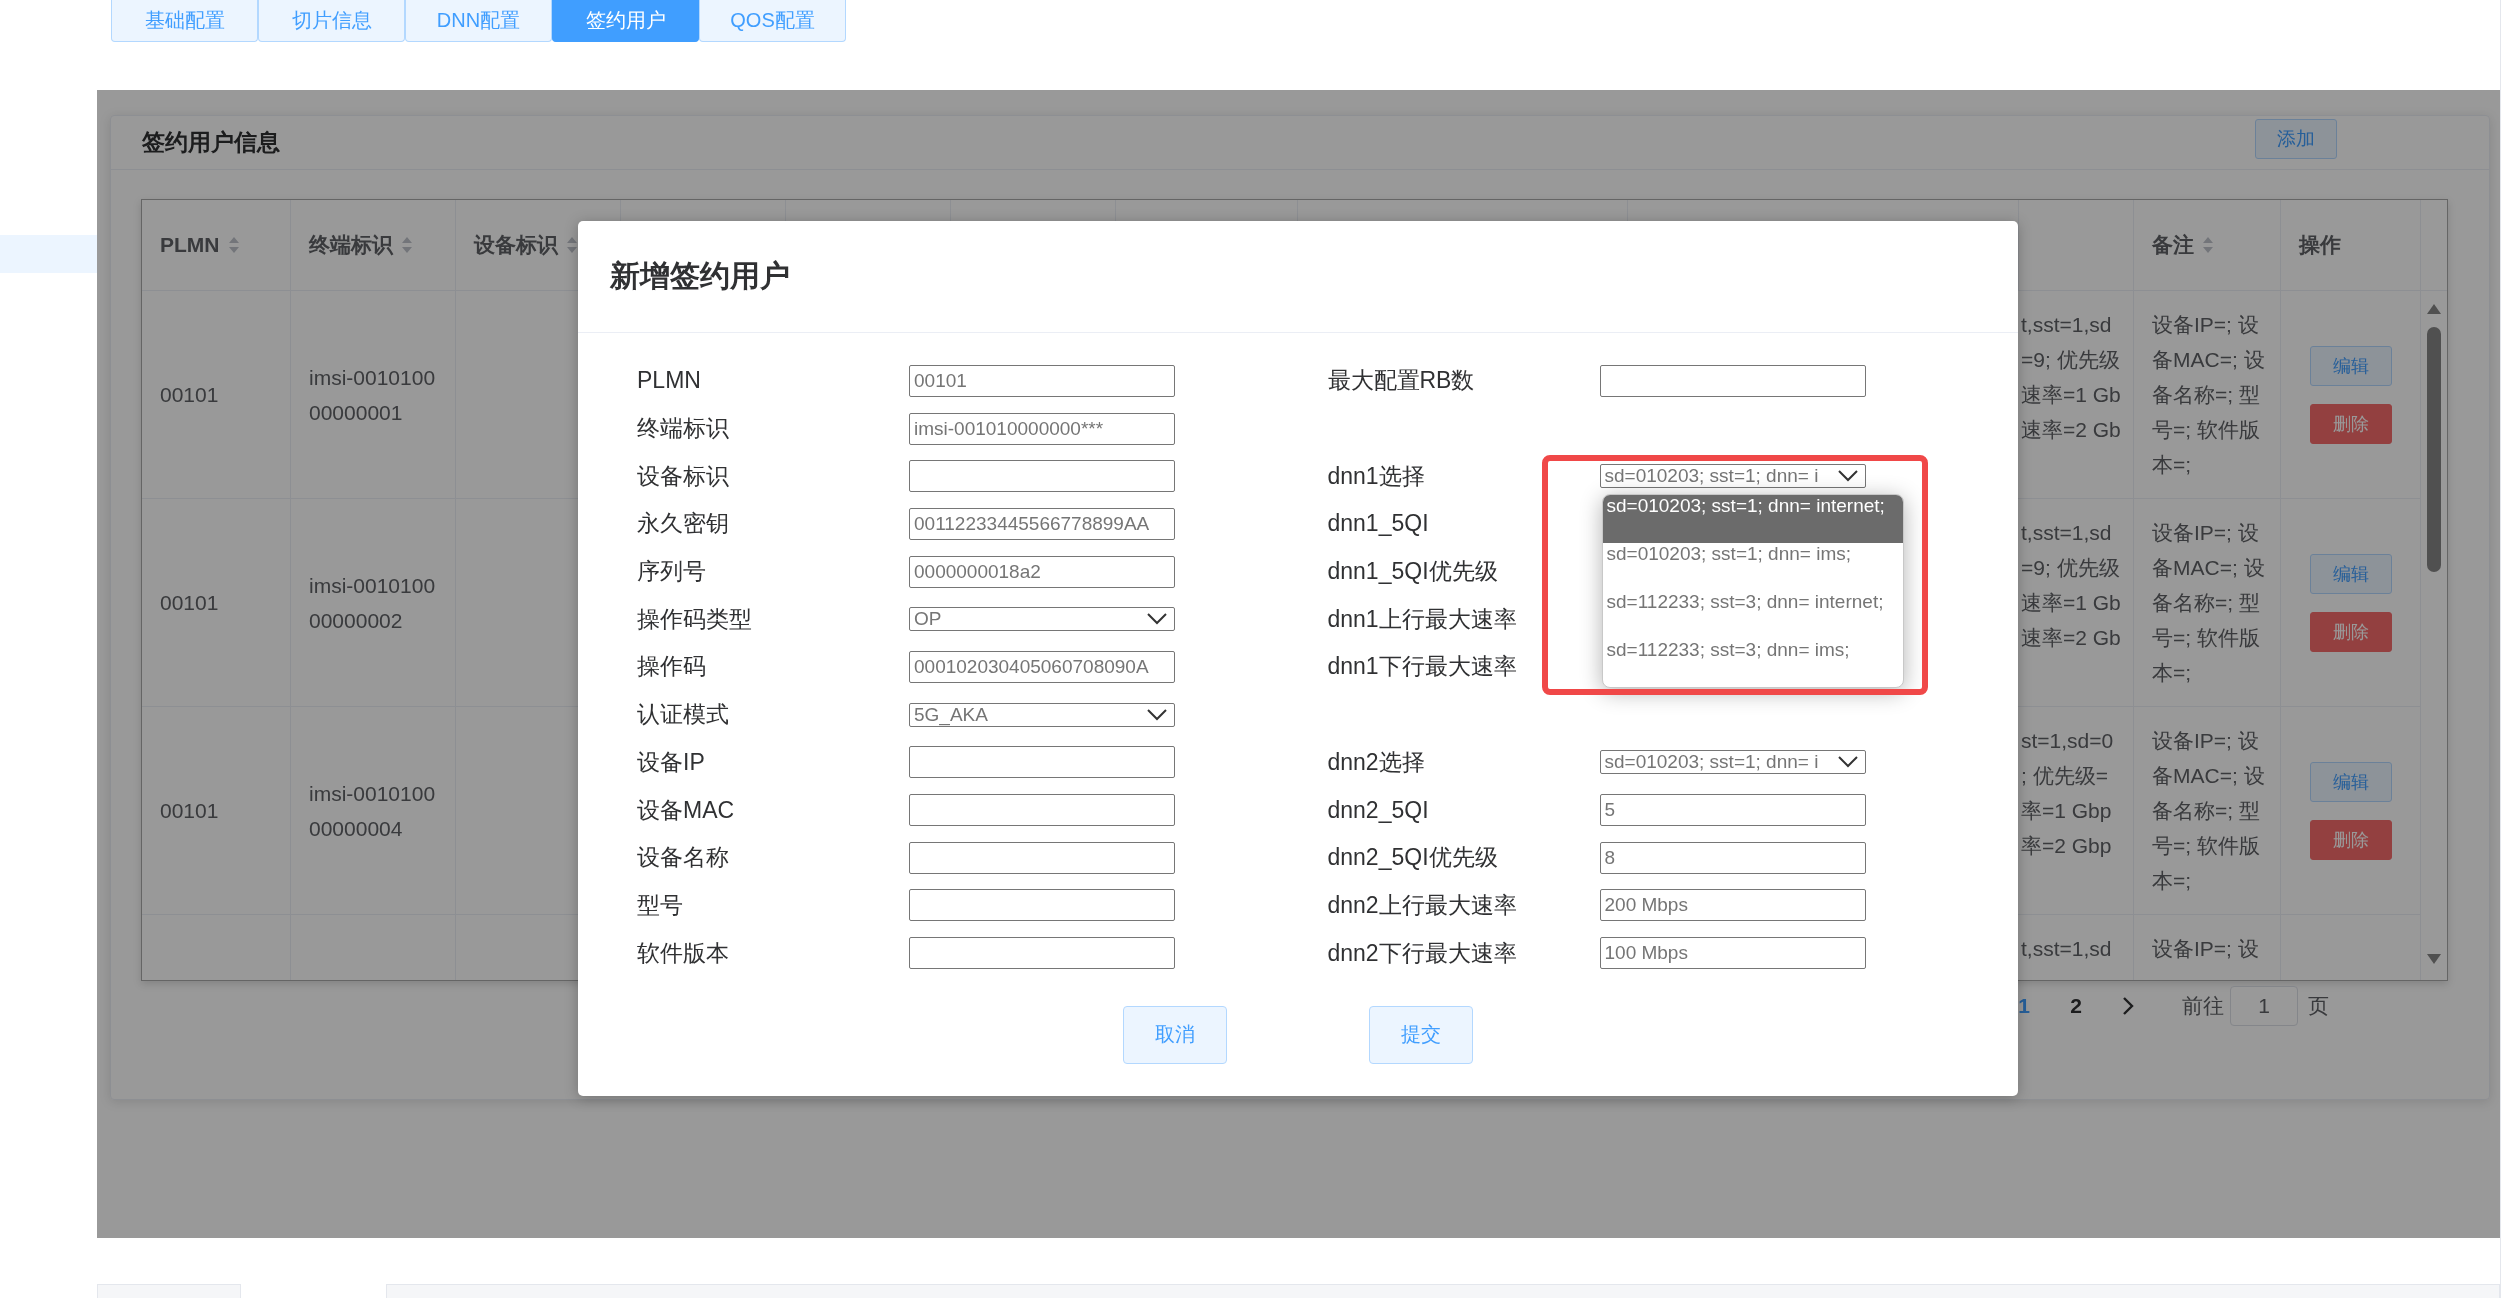 Image resolution: width=2510 pixels, height=1298 pixels. What do you see at coordinates (2173, 245) in the screenshot?
I see `column-header: 备注` at bounding box center [2173, 245].